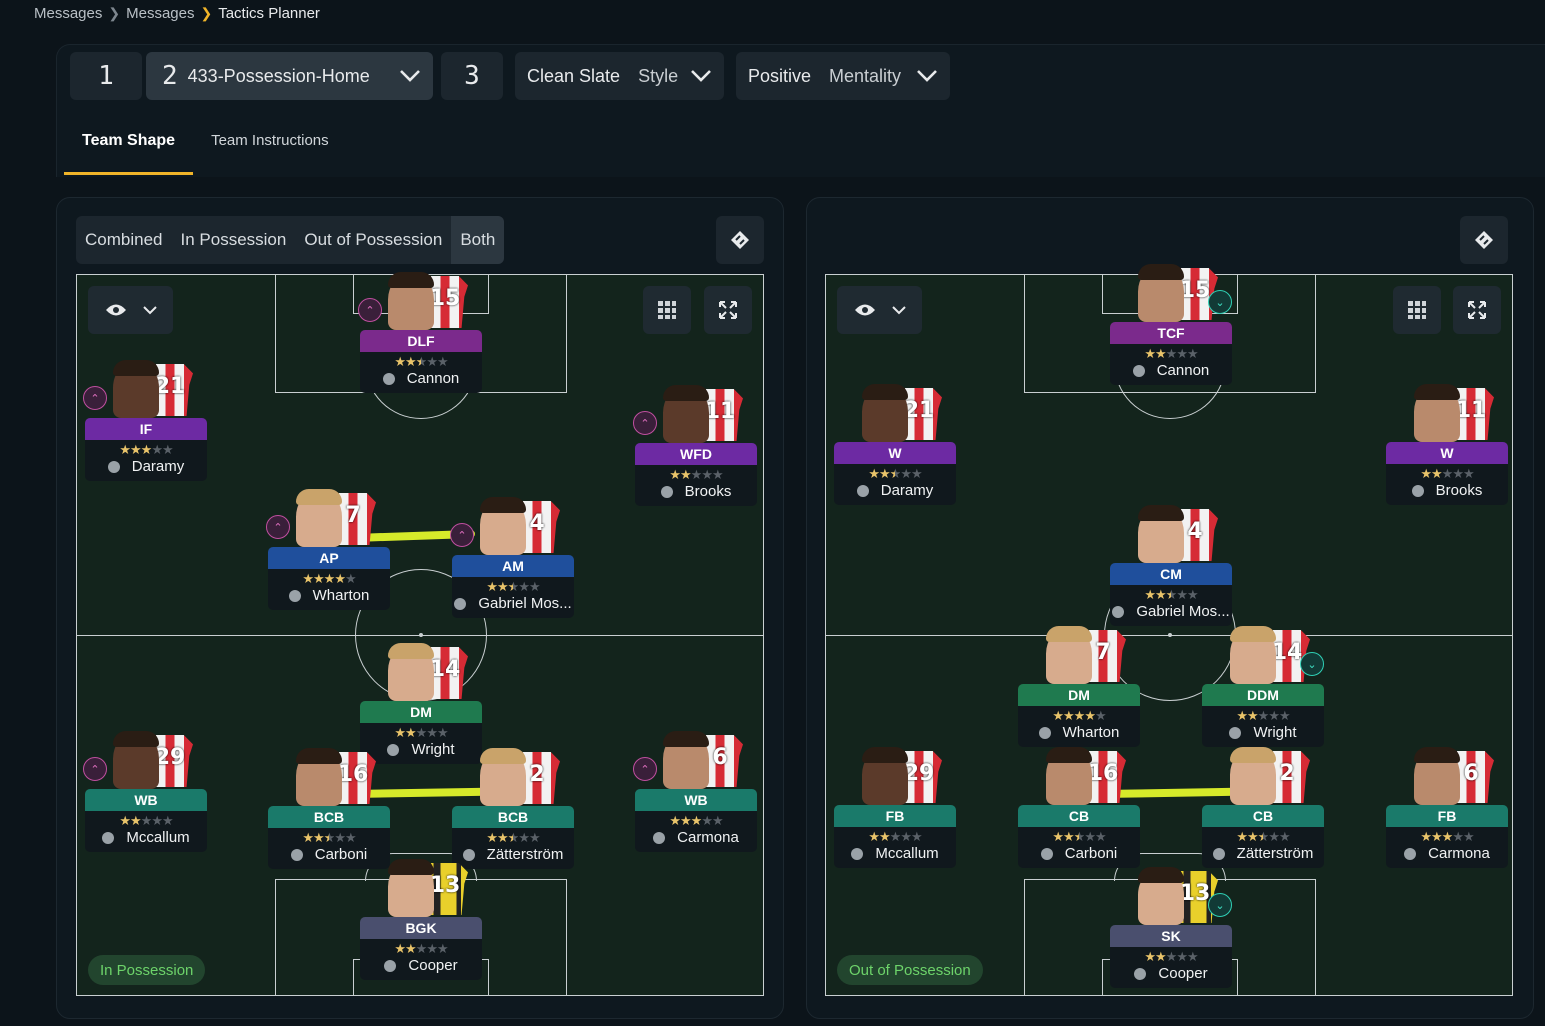 The image size is (1545, 1026). I want to click on swap-icon, so click(1484, 240).